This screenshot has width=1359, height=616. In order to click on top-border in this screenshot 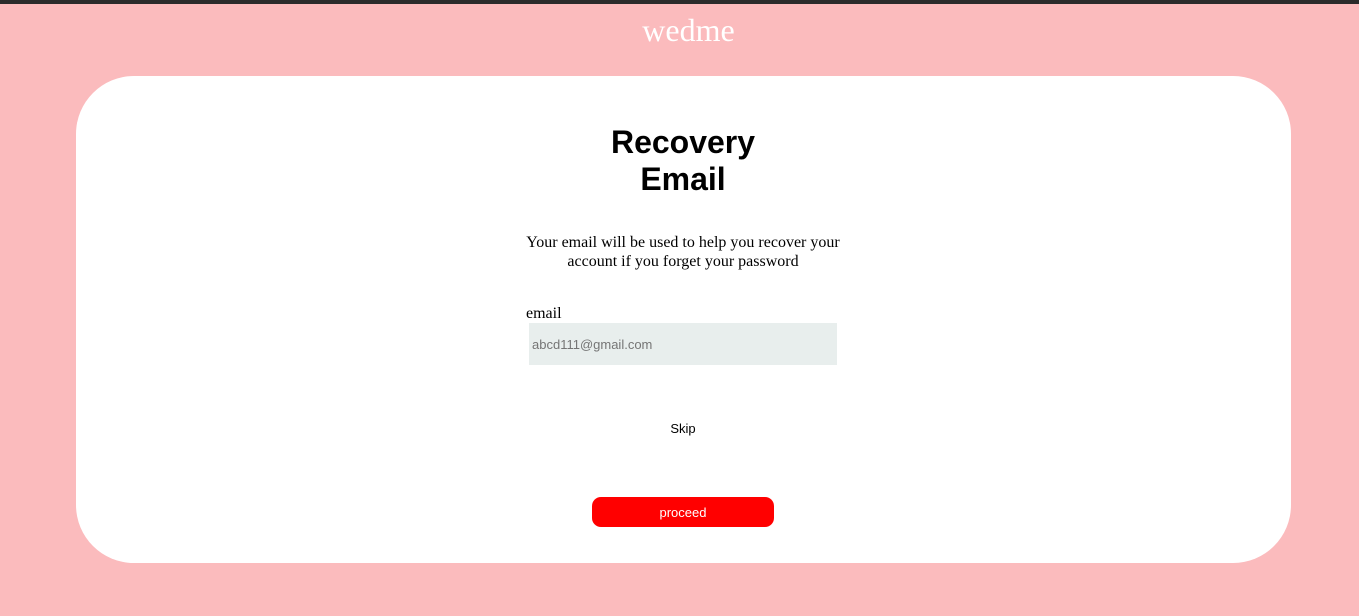, I will do `click(679, 2)`.